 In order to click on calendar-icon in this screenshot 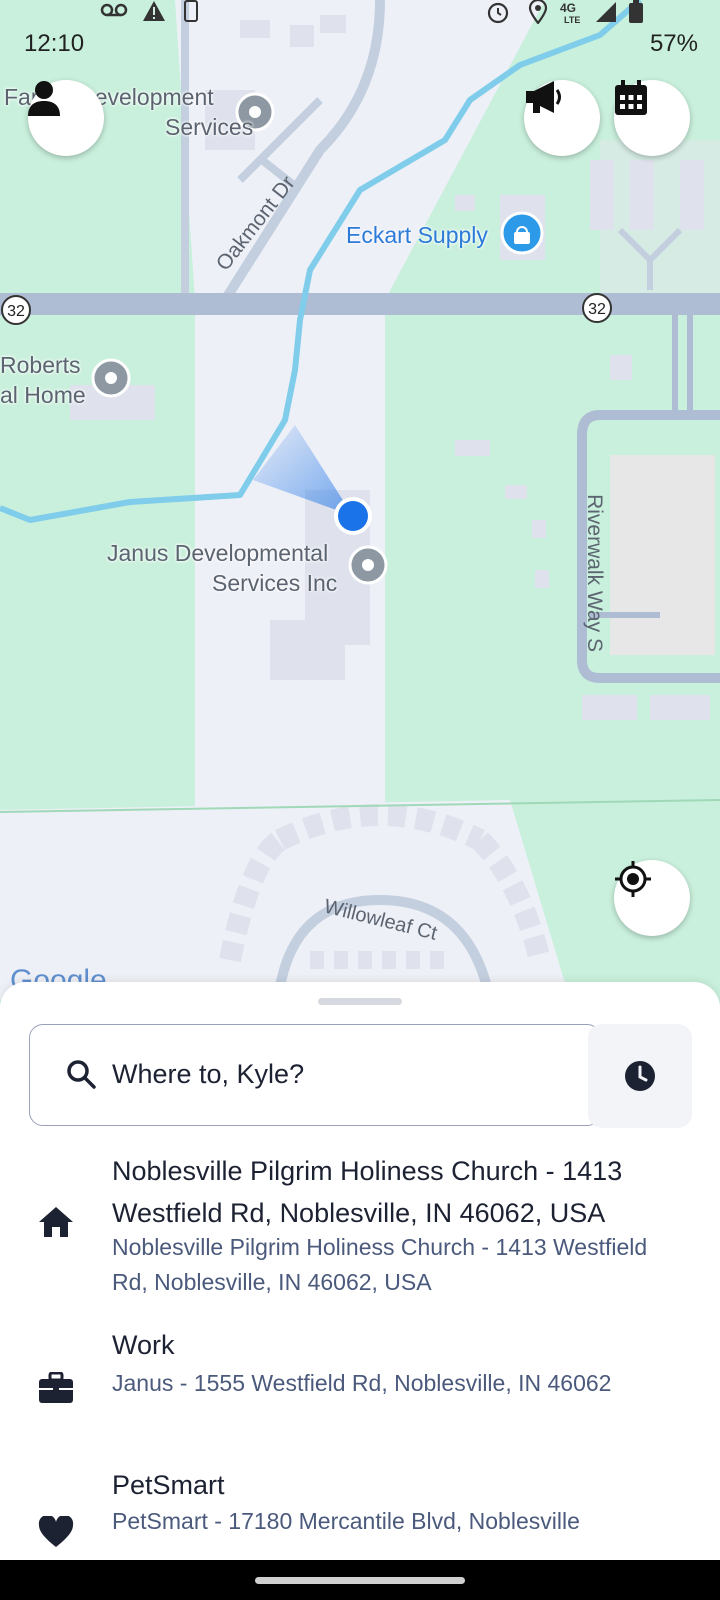, I will do `click(631, 97)`.